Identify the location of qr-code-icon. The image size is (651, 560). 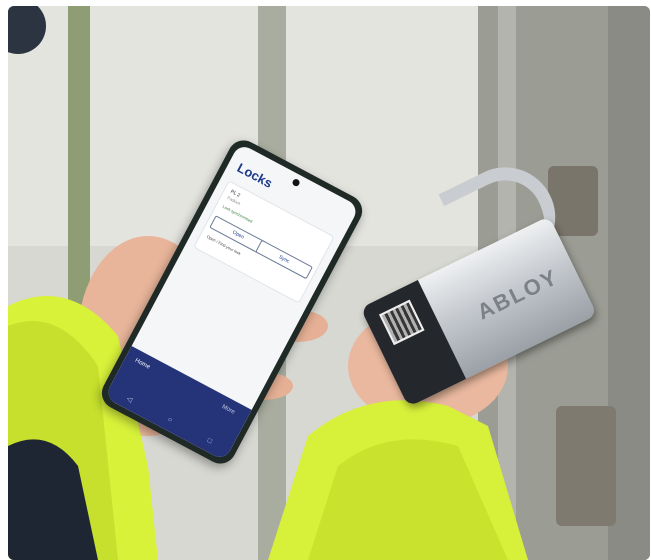
(402, 322).